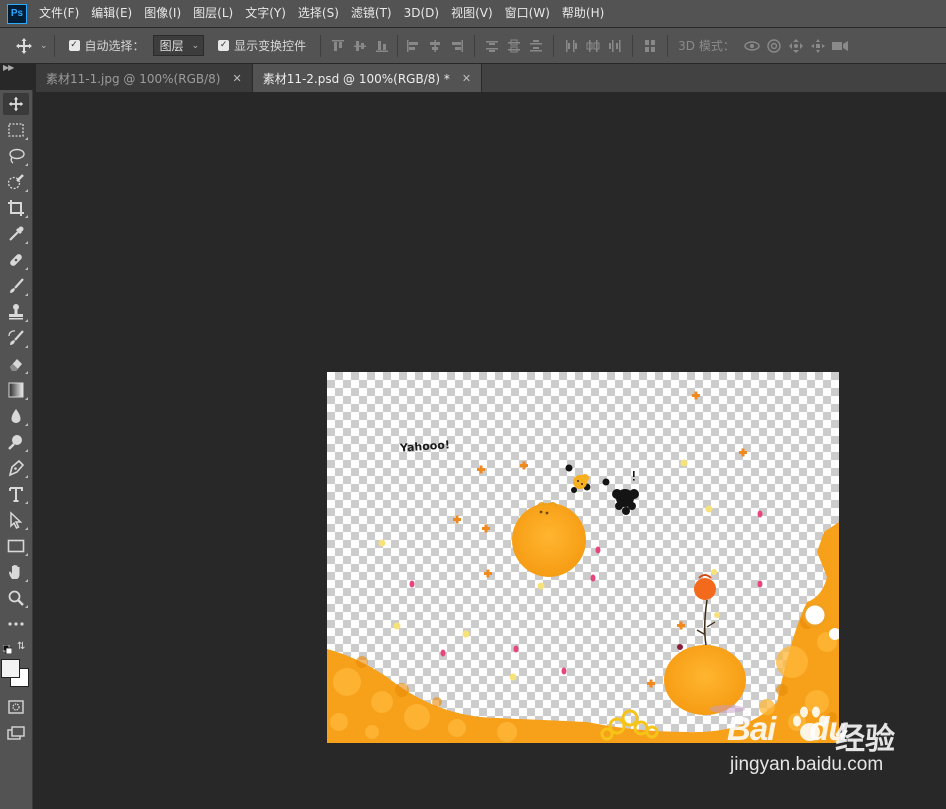 The width and height of the screenshot is (946, 809). I want to click on align-vcenter-icon, so click(360, 46).